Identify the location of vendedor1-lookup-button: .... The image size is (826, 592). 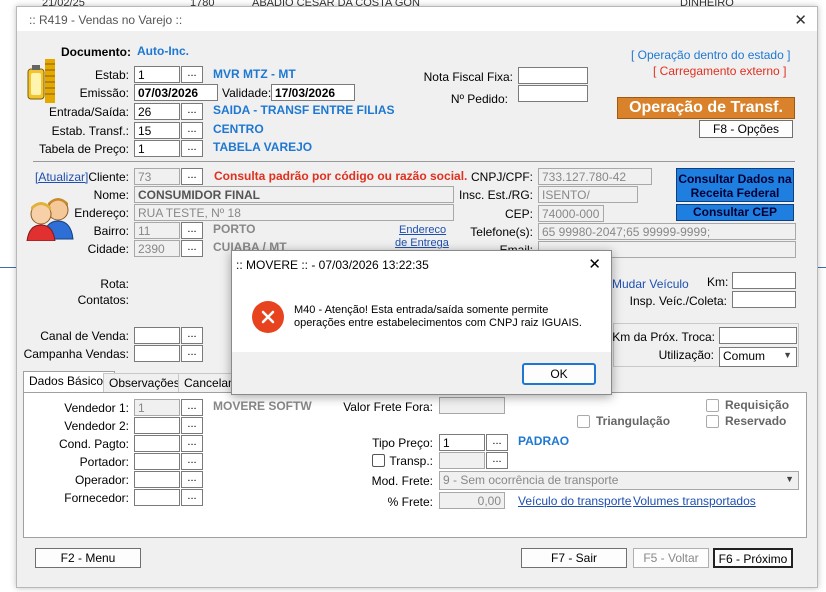
(192, 407).